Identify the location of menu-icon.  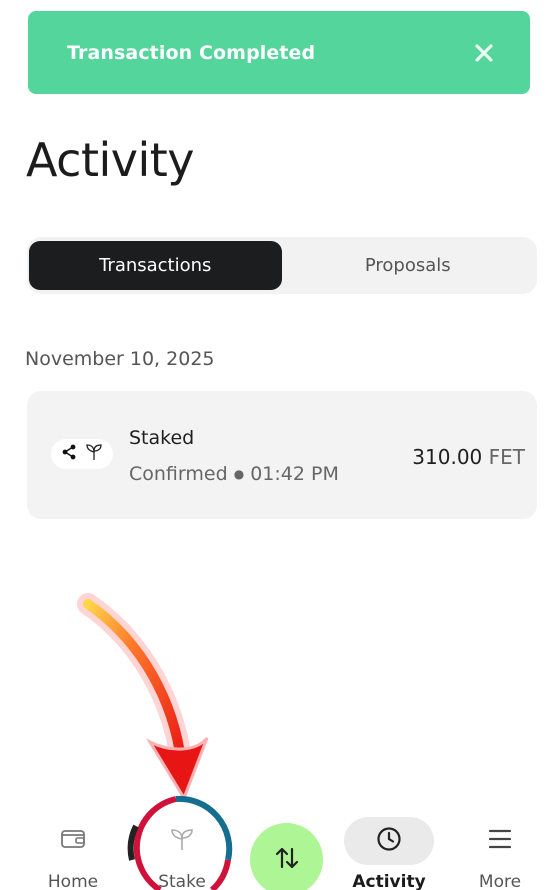
(500, 841).